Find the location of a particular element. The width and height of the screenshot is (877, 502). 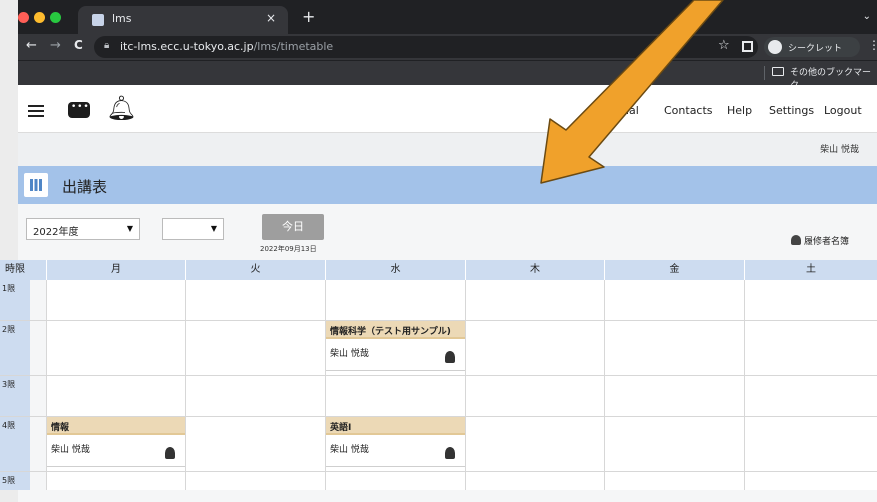

day-header-sat: 土 is located at coordinates (810, 270).